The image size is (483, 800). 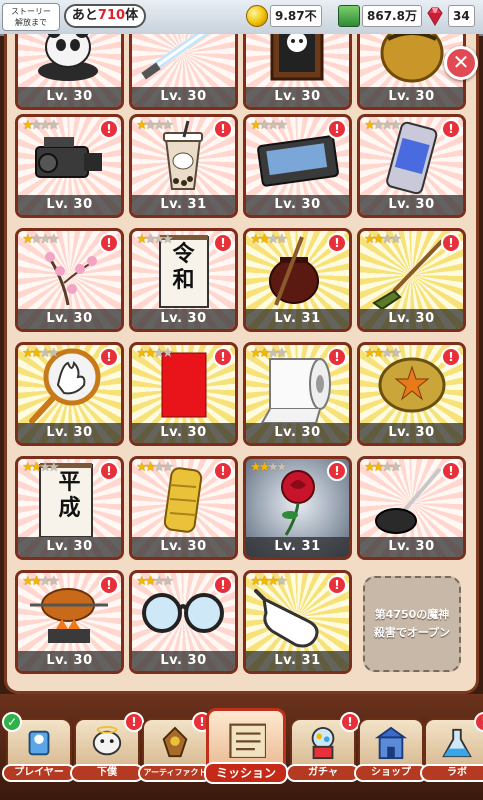 I want to click on item-slot-gold-bar: ★★★★! Lv. 30, so click(x=183, y=508).